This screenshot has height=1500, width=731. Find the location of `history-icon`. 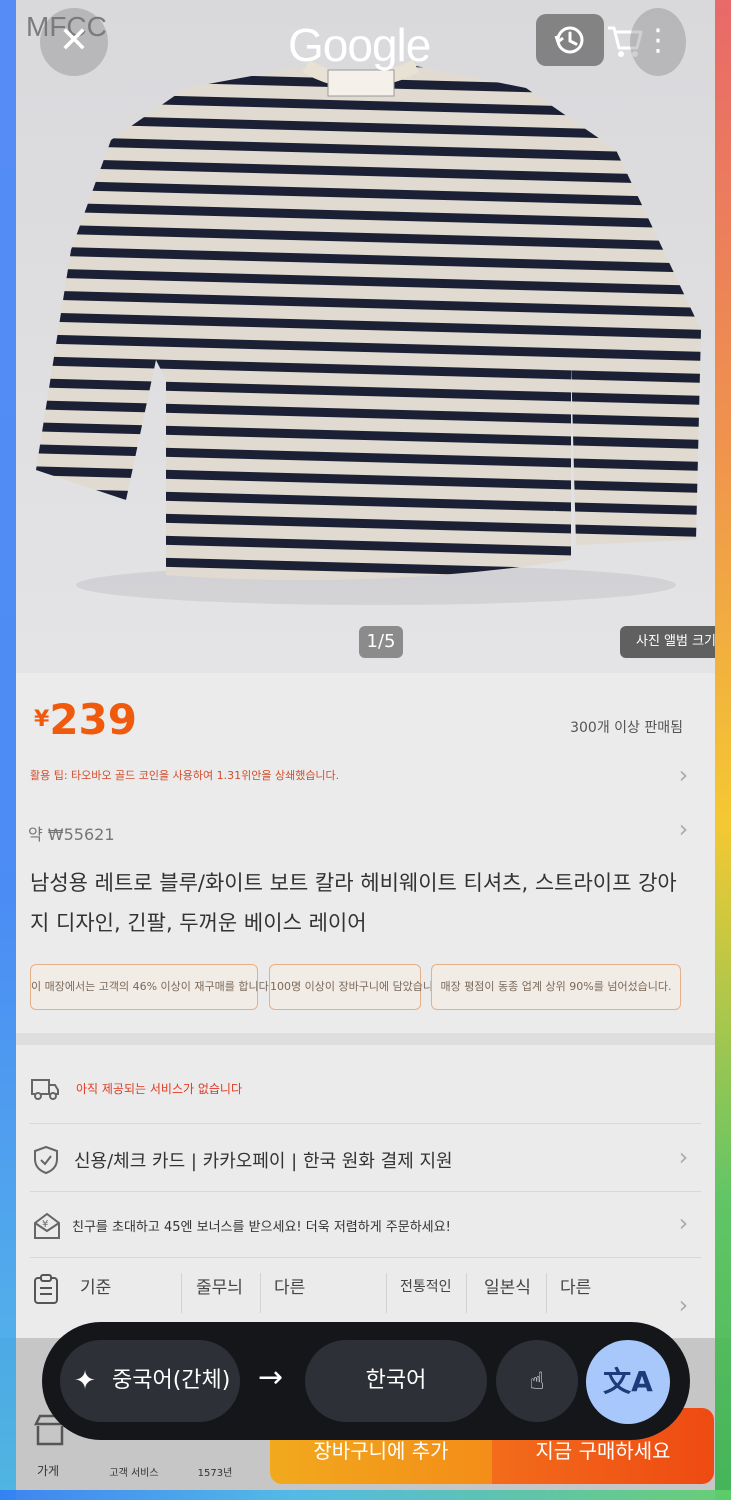

history-icon is located at coordinates (569, 40).